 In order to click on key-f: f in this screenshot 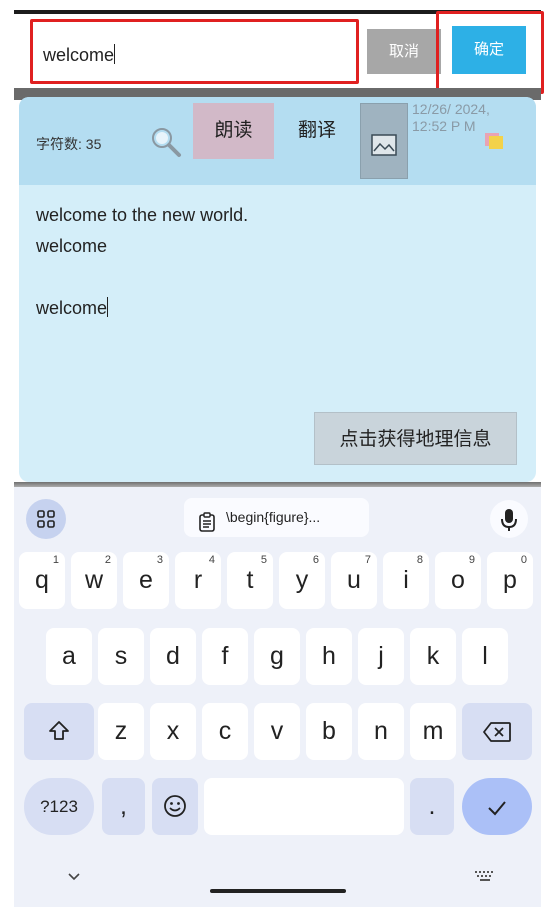, I will do `click(225, 656)`.